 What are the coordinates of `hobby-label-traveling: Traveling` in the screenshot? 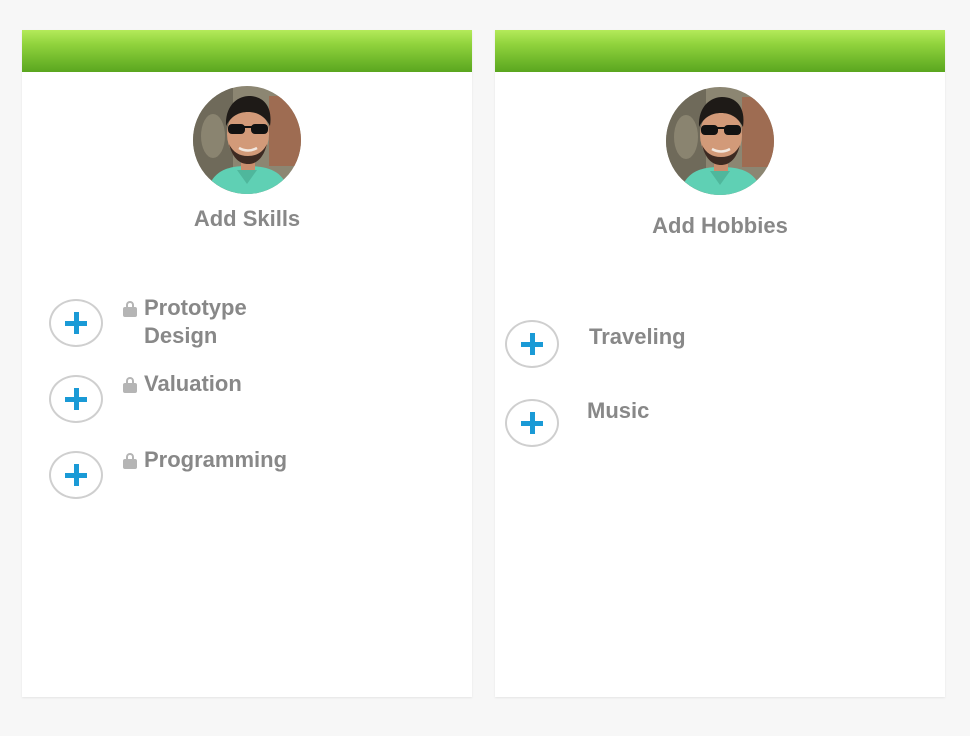 It's located at (637, 336).